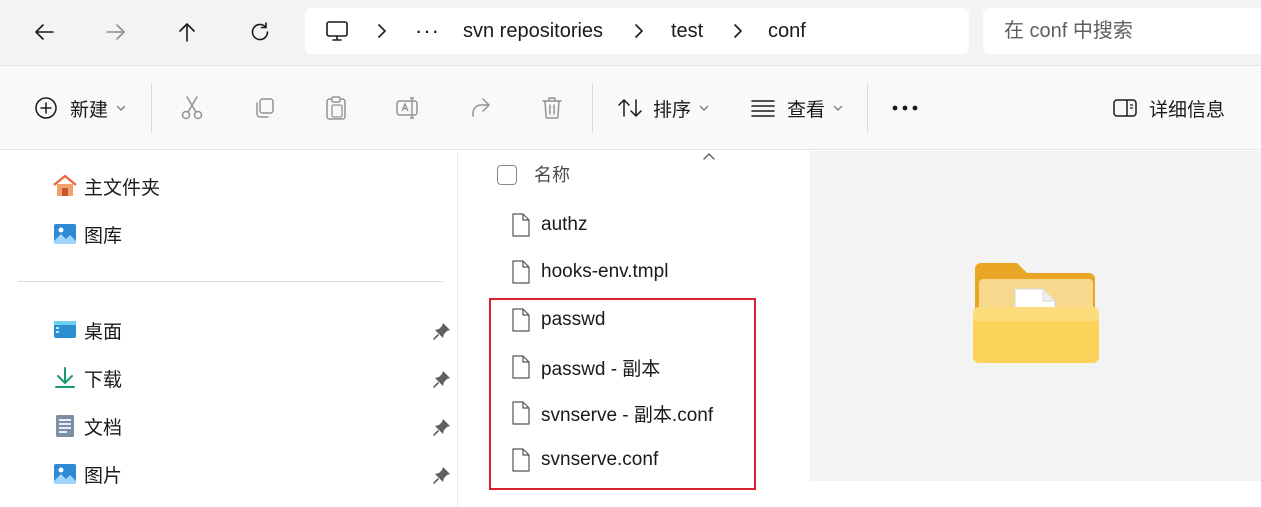  I want to click on address-box: ··· svn repositories test conf, so click(637, 31).